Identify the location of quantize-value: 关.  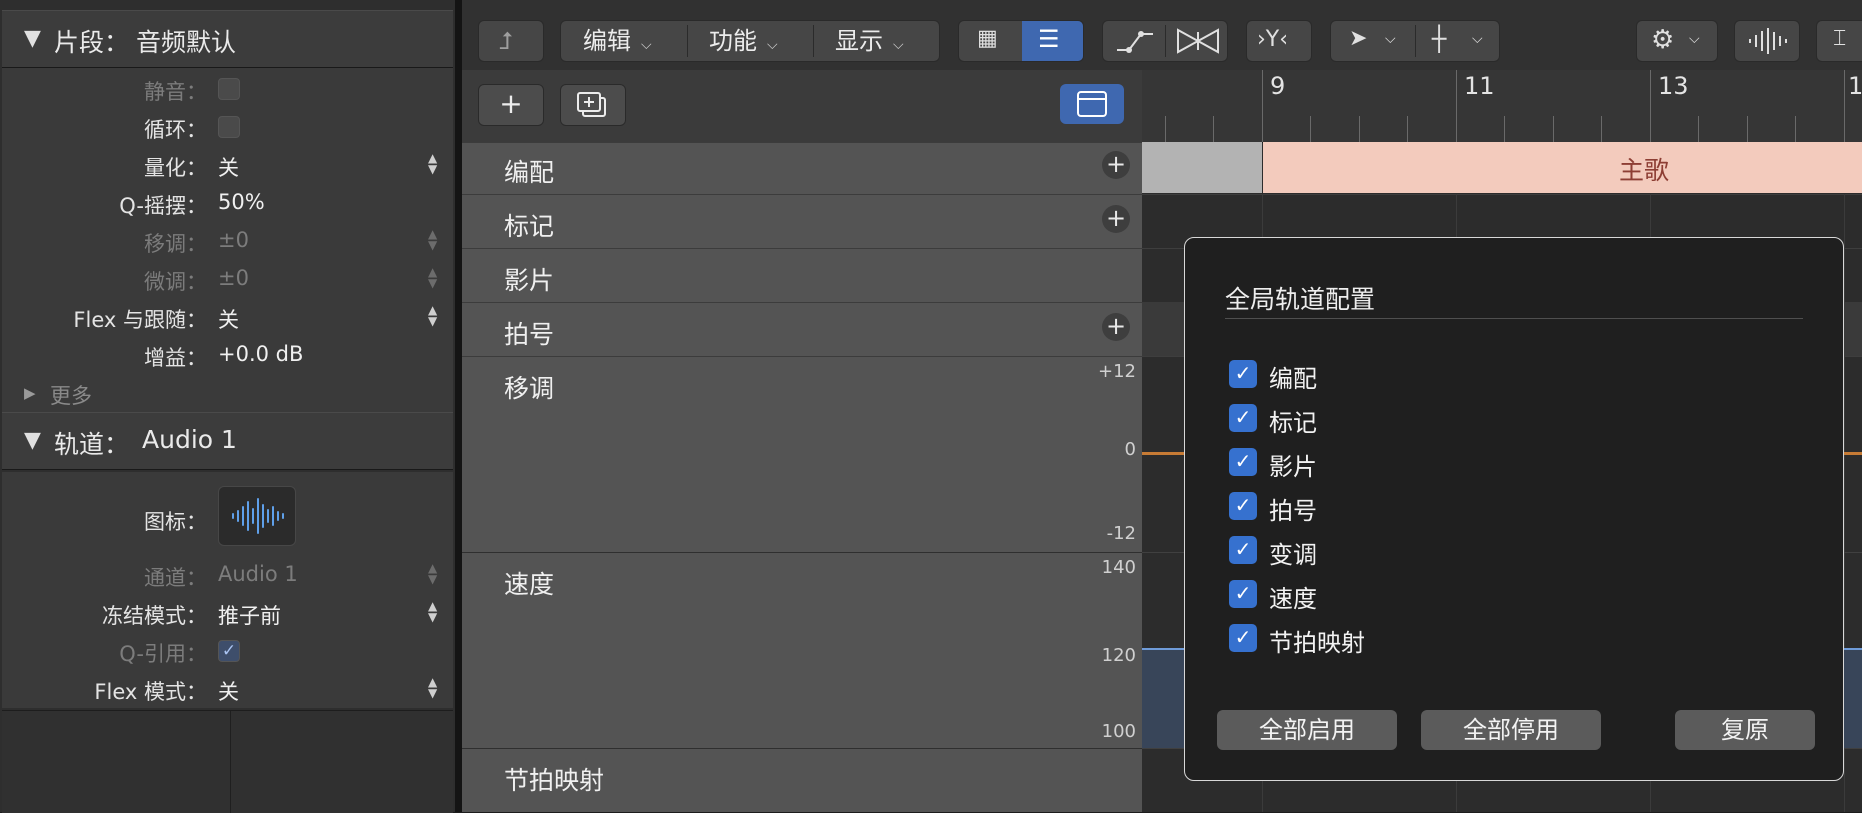
(228, 167).